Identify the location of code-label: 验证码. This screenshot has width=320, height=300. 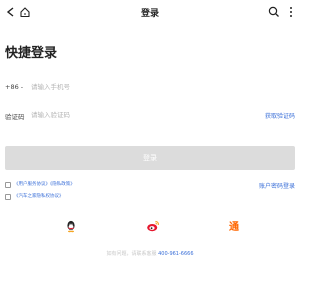
(15, 117).